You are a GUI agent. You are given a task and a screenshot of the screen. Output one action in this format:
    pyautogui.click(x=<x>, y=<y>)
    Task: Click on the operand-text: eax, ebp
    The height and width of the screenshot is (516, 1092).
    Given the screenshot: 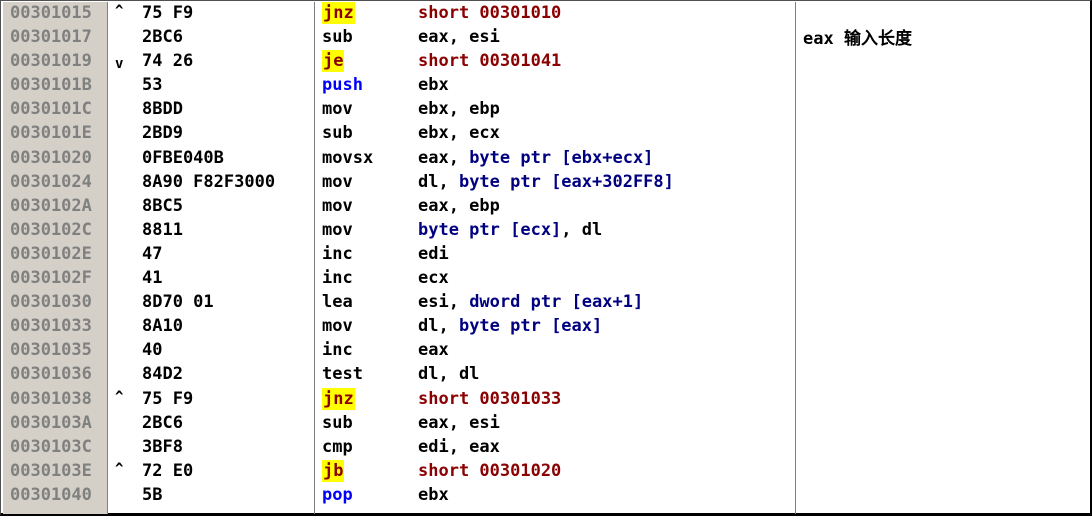 What is the action you would take?
    pyautogui.click(x=459, y=205)
    